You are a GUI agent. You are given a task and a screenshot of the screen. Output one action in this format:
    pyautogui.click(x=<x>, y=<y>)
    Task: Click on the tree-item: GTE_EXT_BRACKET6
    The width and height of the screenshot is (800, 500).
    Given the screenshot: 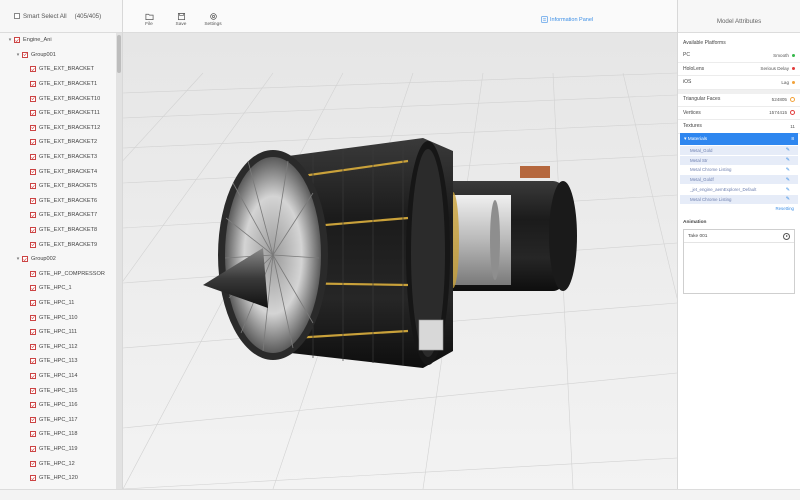 What is the action you would take?
    pyautogui.click(x=59, y=201)
    